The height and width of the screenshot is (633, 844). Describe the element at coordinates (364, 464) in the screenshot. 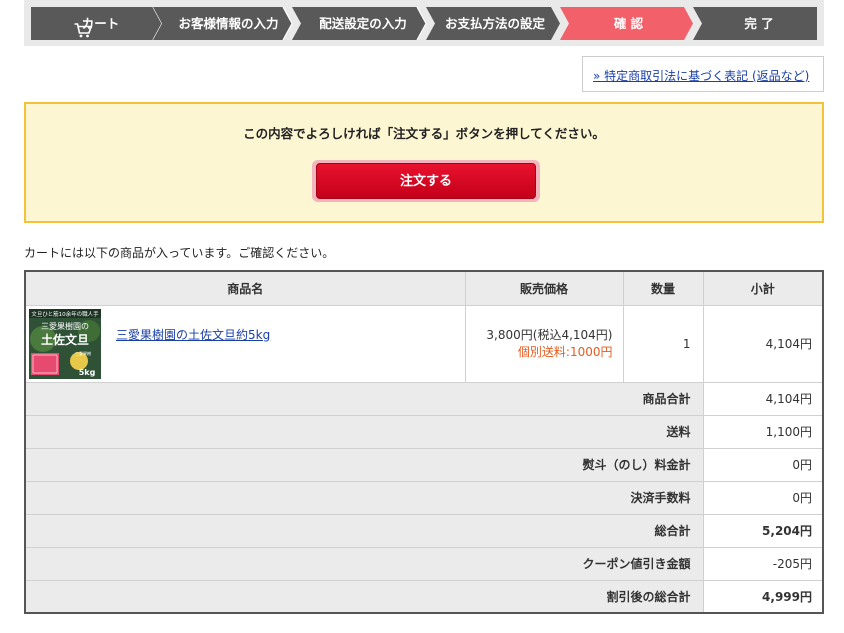

I see `summary-label: 熨斗（のし）料金計` at that location.